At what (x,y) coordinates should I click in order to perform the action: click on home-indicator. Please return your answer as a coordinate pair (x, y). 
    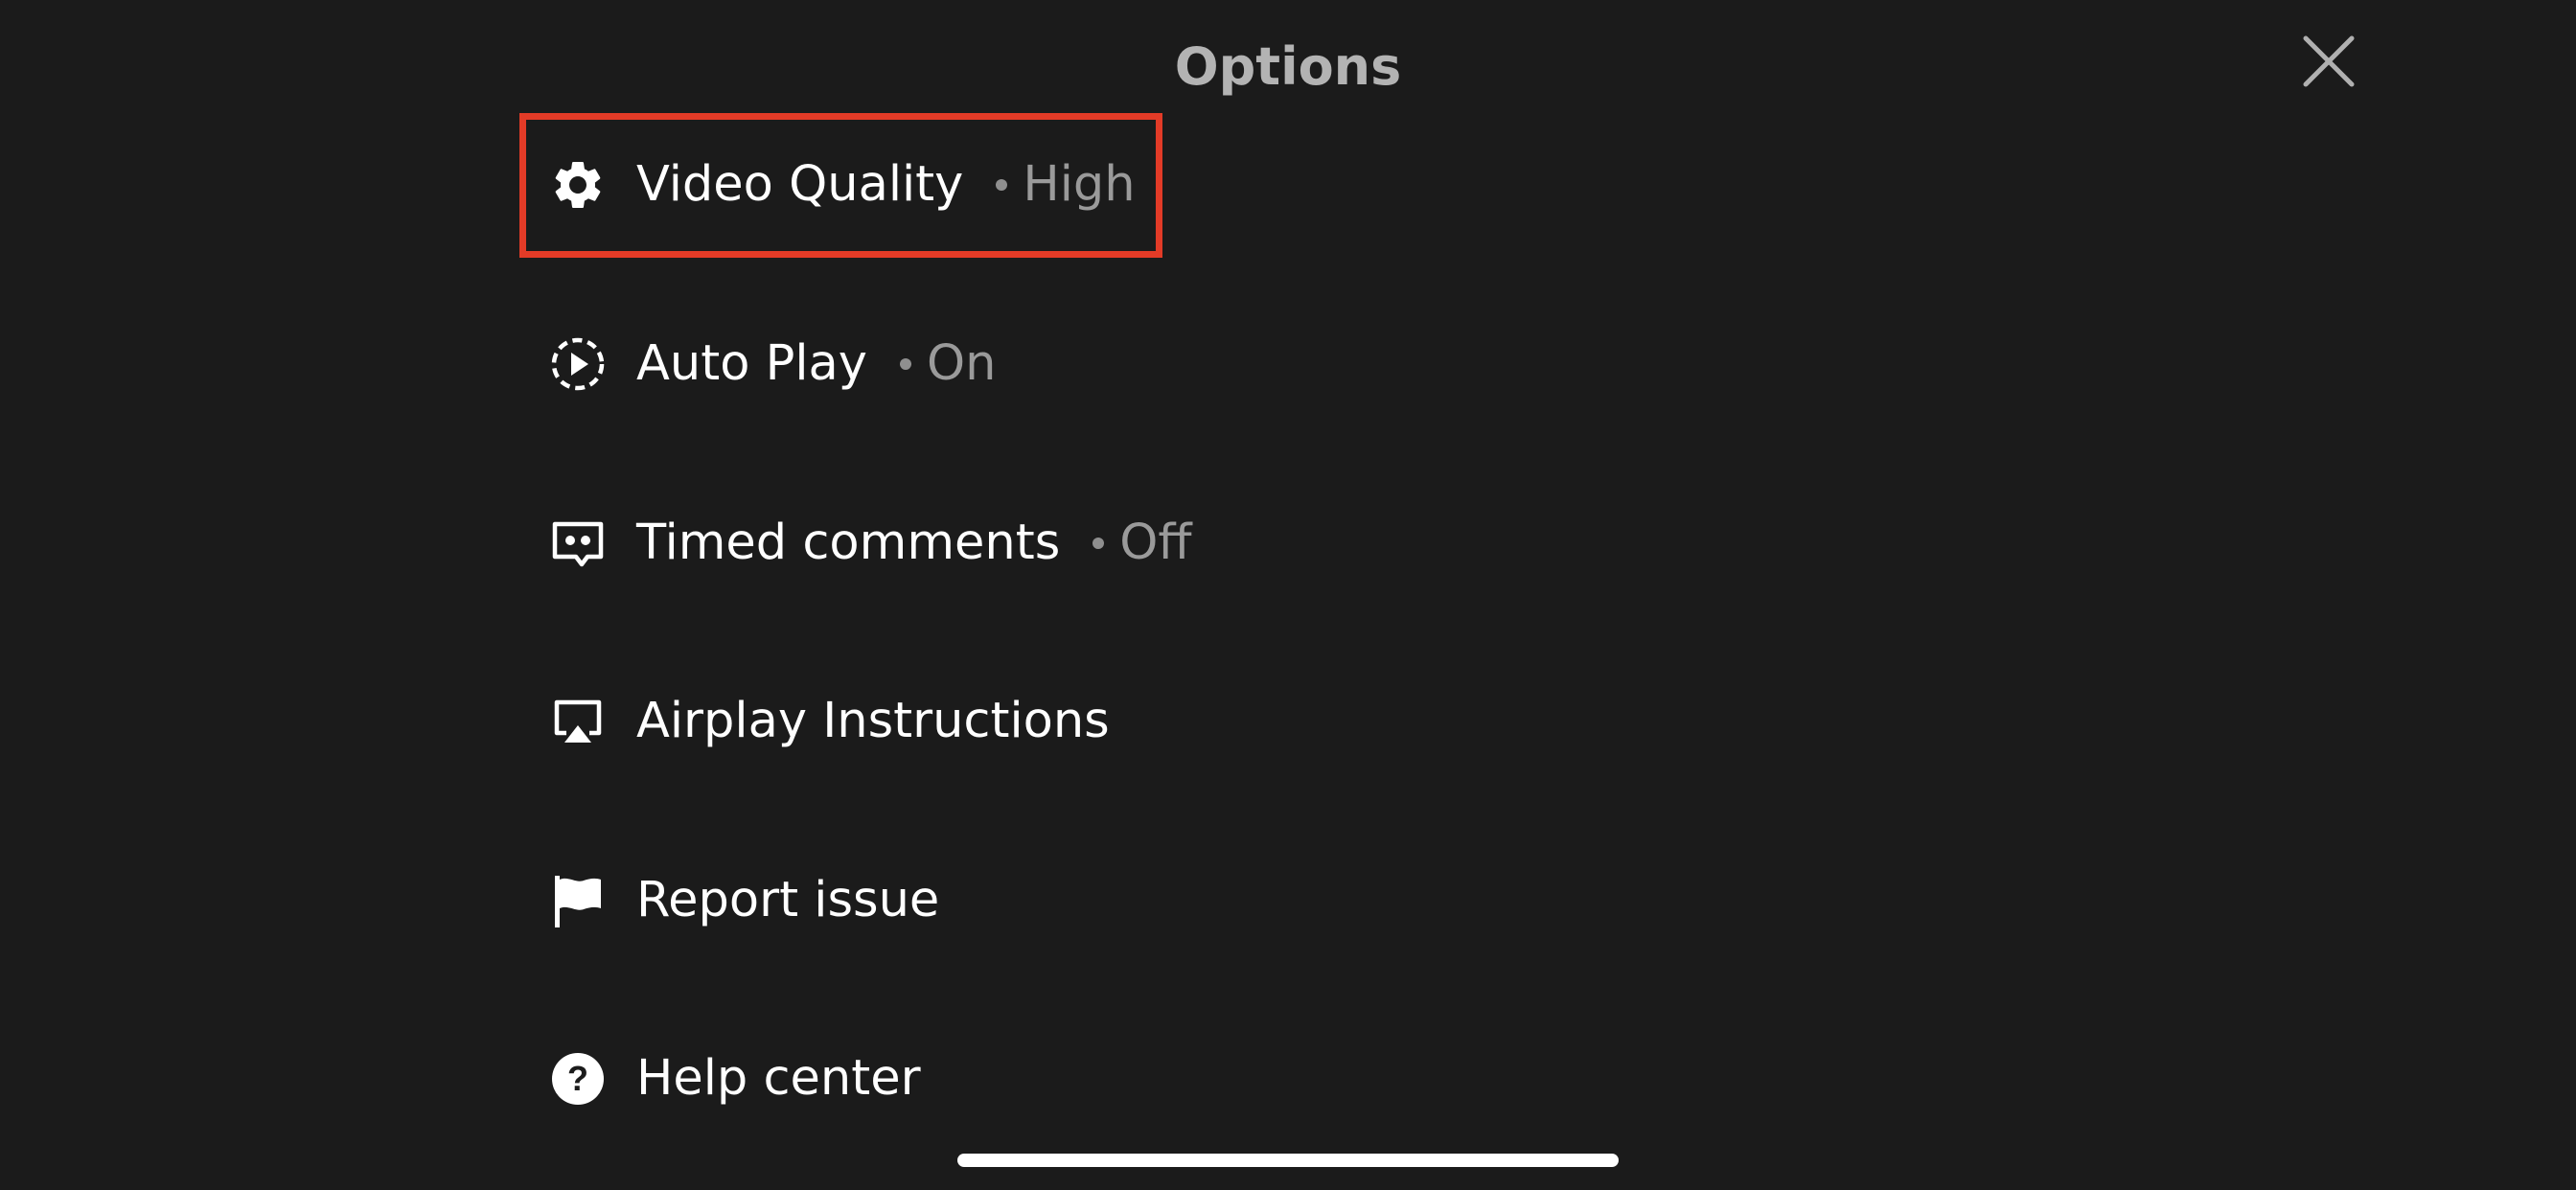
    Looking at the image, I should click on (1288, 1161).